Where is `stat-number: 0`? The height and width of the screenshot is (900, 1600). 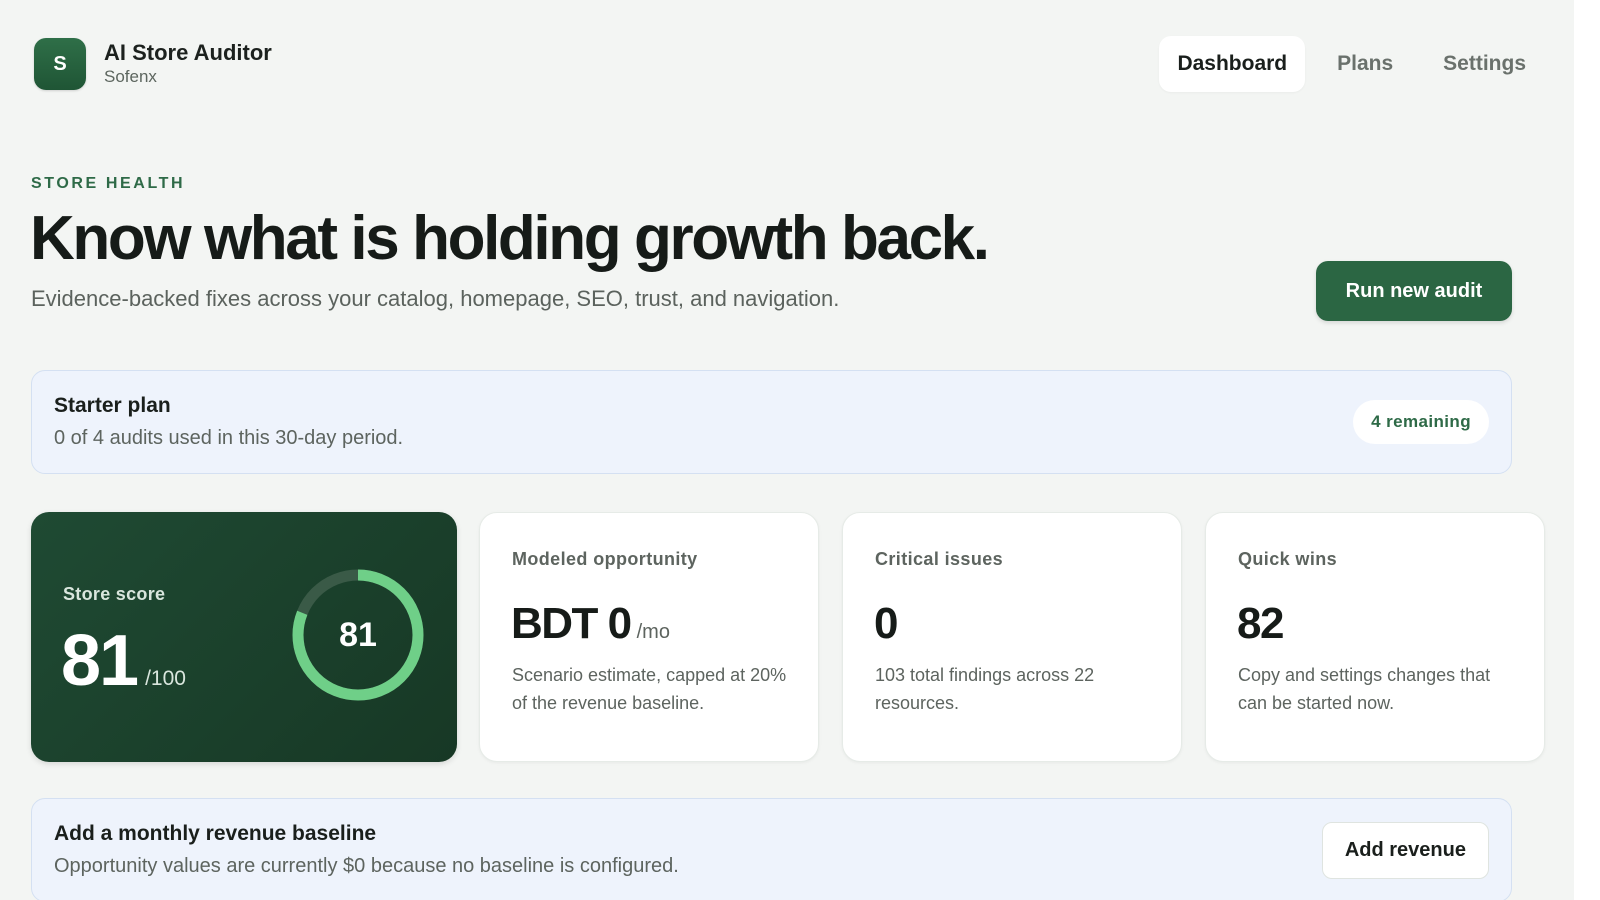
stat-number: 0 is located at coordinates (886, 623).